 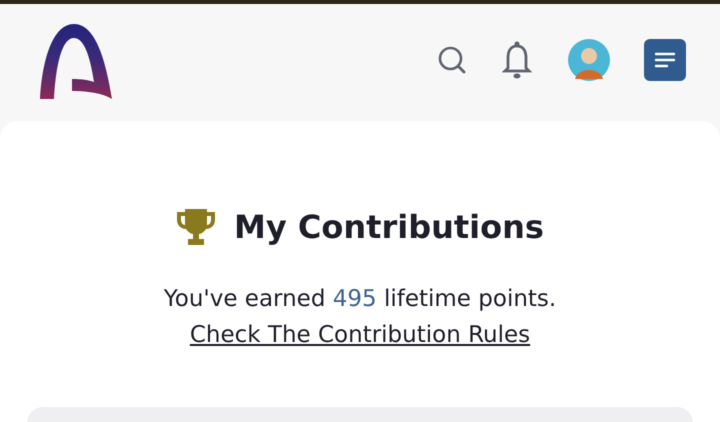 I want to click on menu-icon, so click(x=665, y=60).